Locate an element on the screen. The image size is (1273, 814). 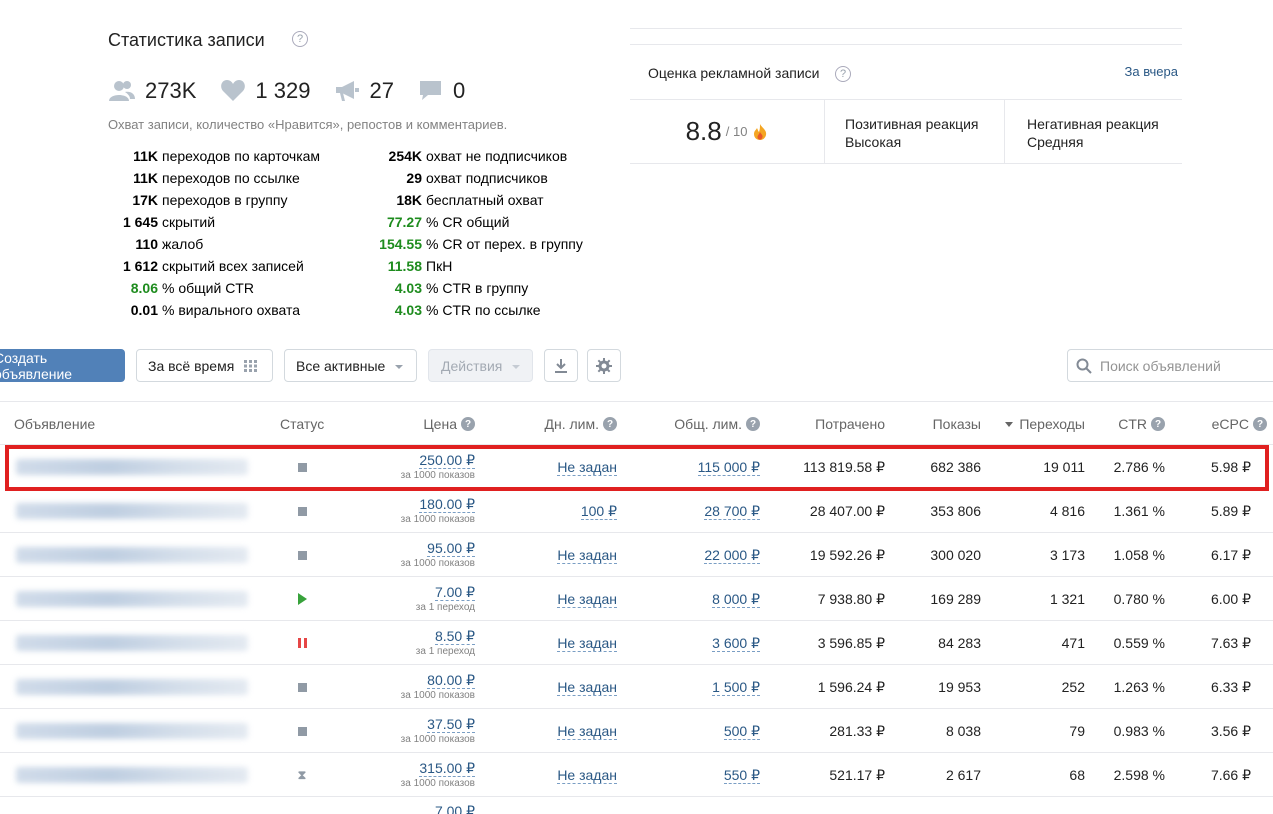
ad-search is located at coordinates (1170, 365).